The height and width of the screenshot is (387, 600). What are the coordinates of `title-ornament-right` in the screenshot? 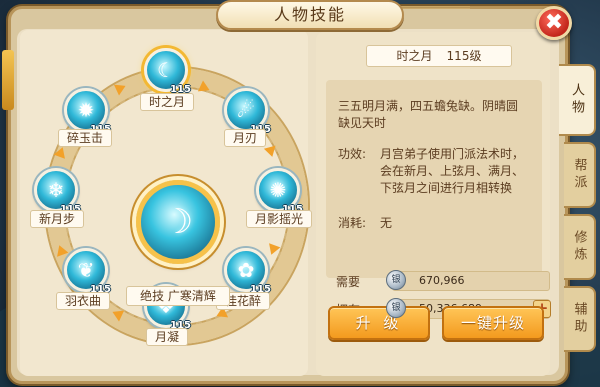 It's located at (435, 14).